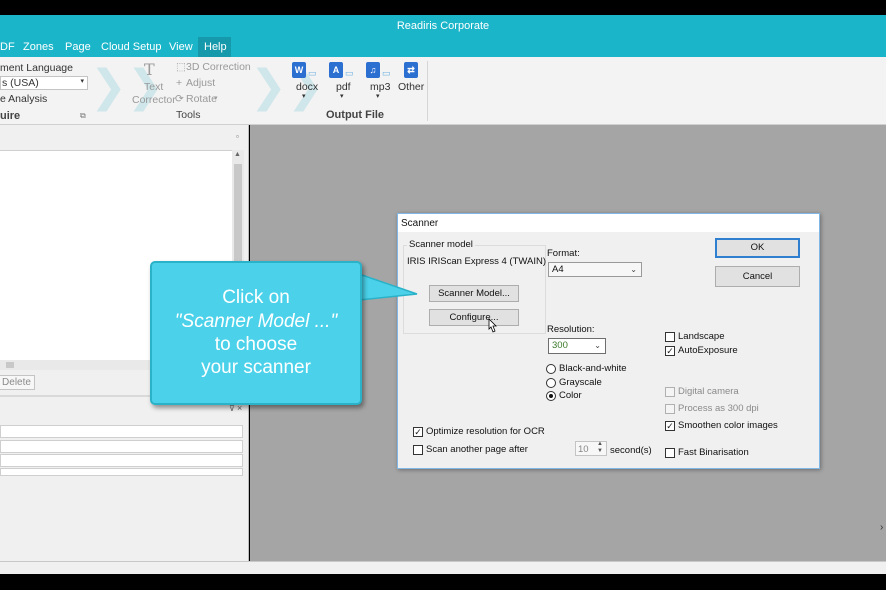 This screenshot has height=590, width=886. I want to click on mp3-label: mp3, so click(380, 87).